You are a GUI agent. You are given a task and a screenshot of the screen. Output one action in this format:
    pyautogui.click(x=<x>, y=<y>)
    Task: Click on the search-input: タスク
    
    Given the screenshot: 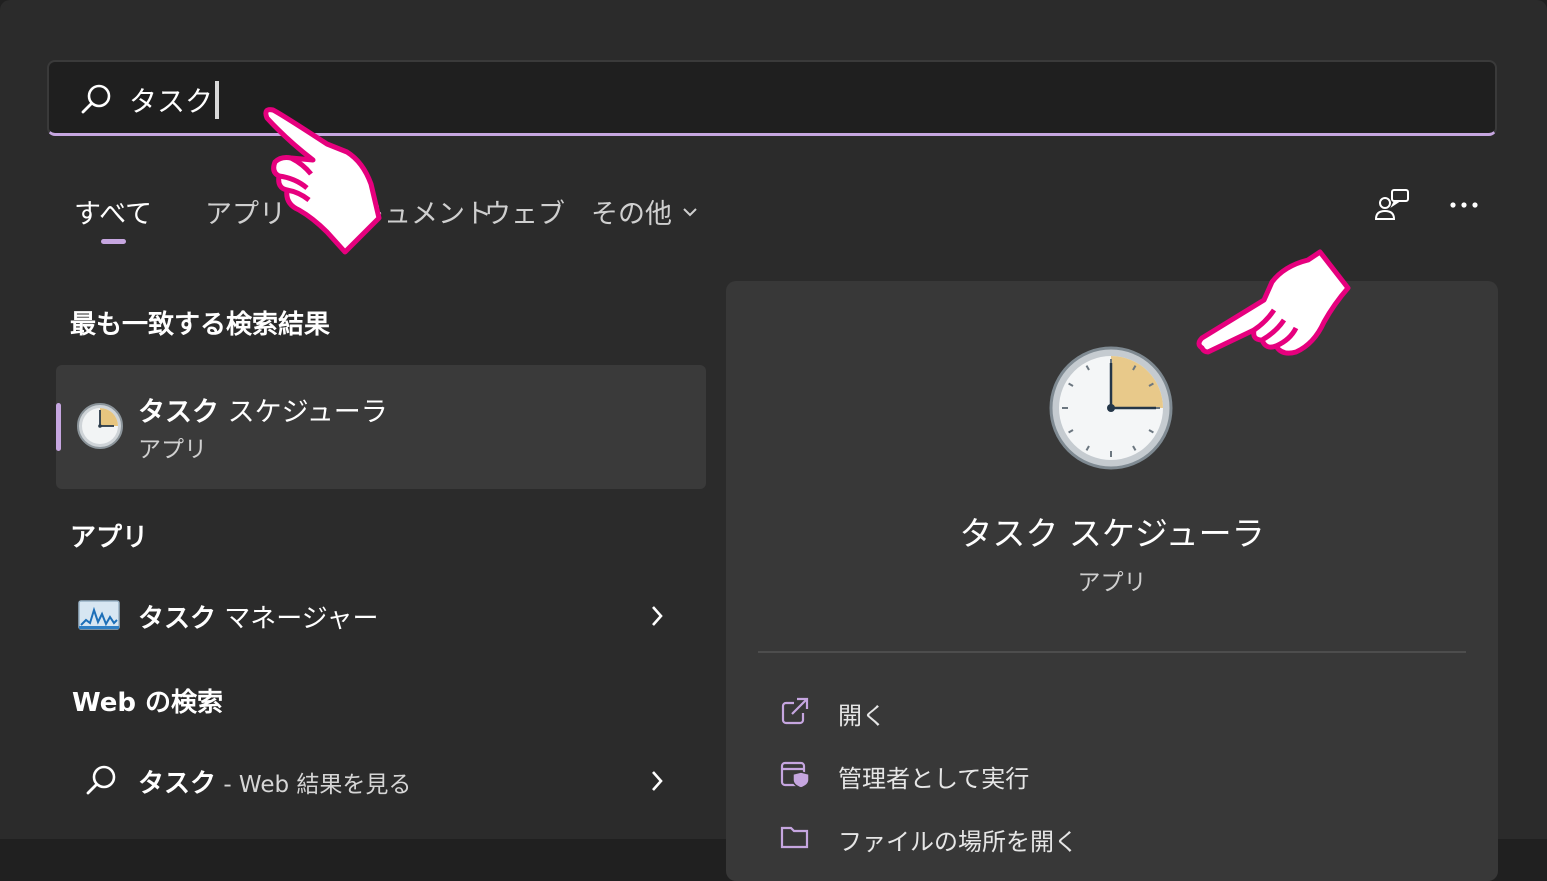 What is the action you would take?
    pyautogui.click(x=174, y=100)
    